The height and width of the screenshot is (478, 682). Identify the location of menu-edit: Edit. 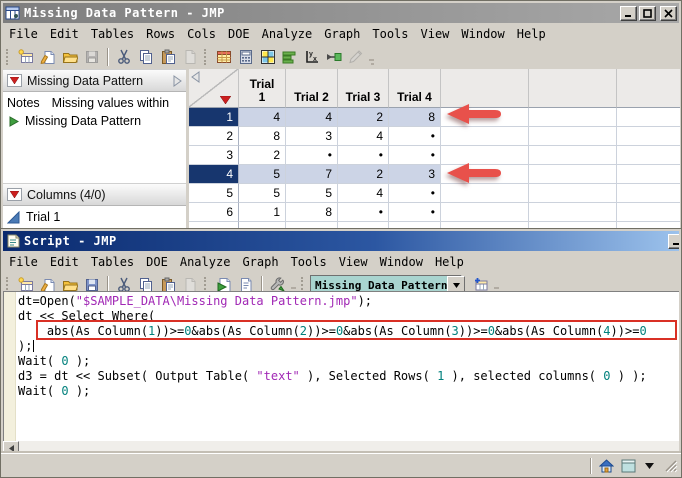
(64, 34).